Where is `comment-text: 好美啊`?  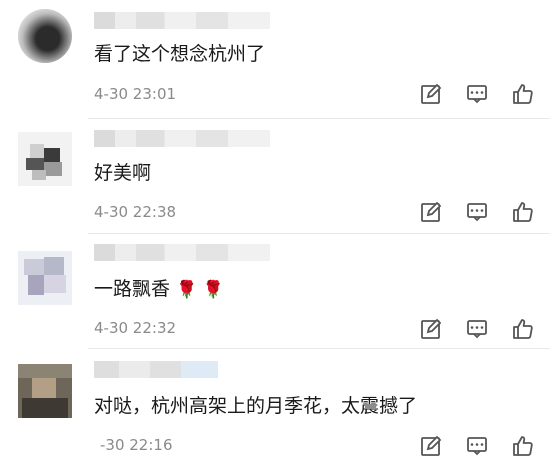 comment-text: 好美啊 is located at coordinates (123, 173).